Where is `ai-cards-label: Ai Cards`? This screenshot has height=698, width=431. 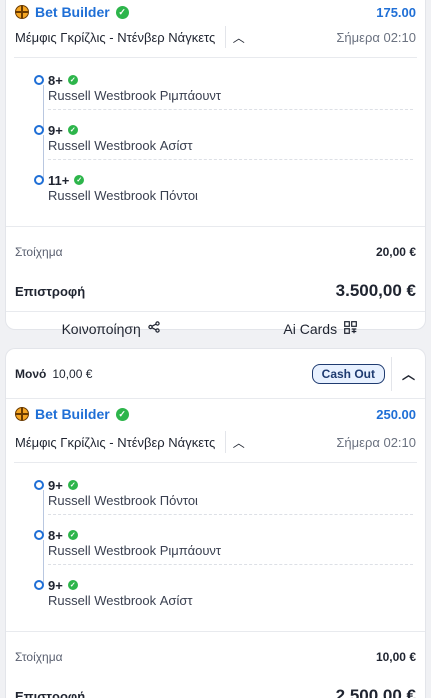
ai-cards-label: Ai Cards is located at coordinates (310, 328).